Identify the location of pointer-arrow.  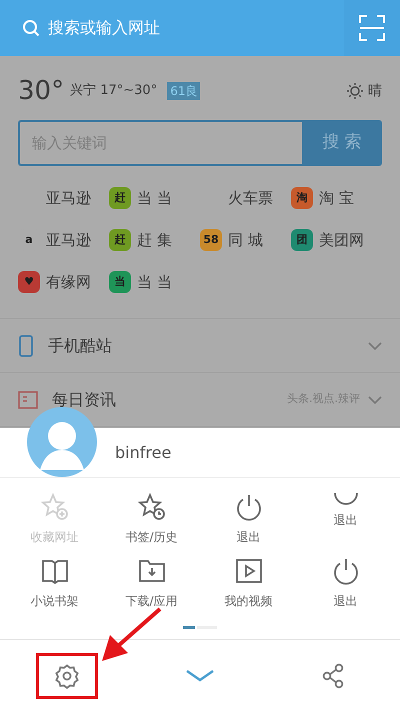
(132, 634).